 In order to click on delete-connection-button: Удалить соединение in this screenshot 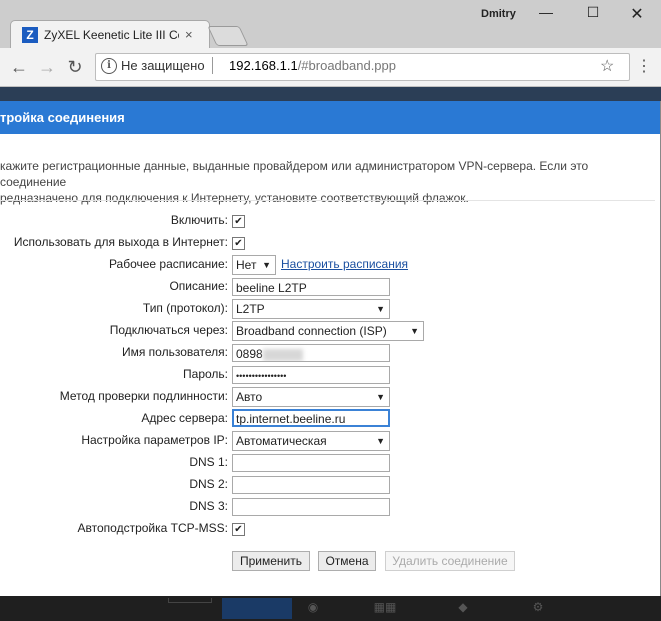, I will do `click(450, 561)`.